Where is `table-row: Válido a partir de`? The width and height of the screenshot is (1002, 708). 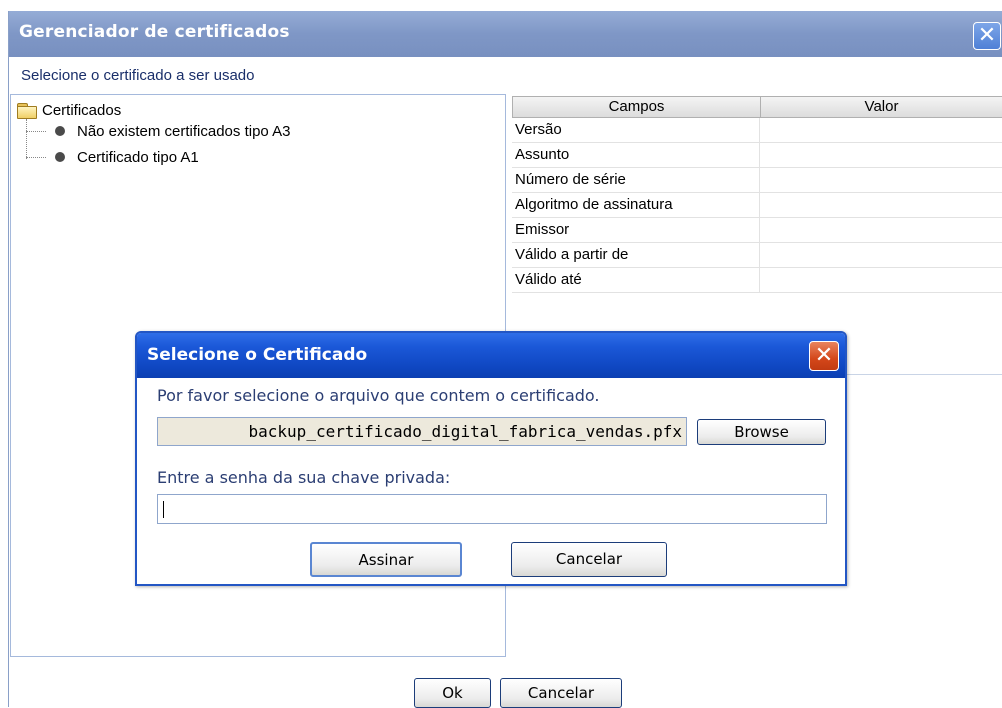 table-row: Válido a partir de is located at coordinates (757, 255).